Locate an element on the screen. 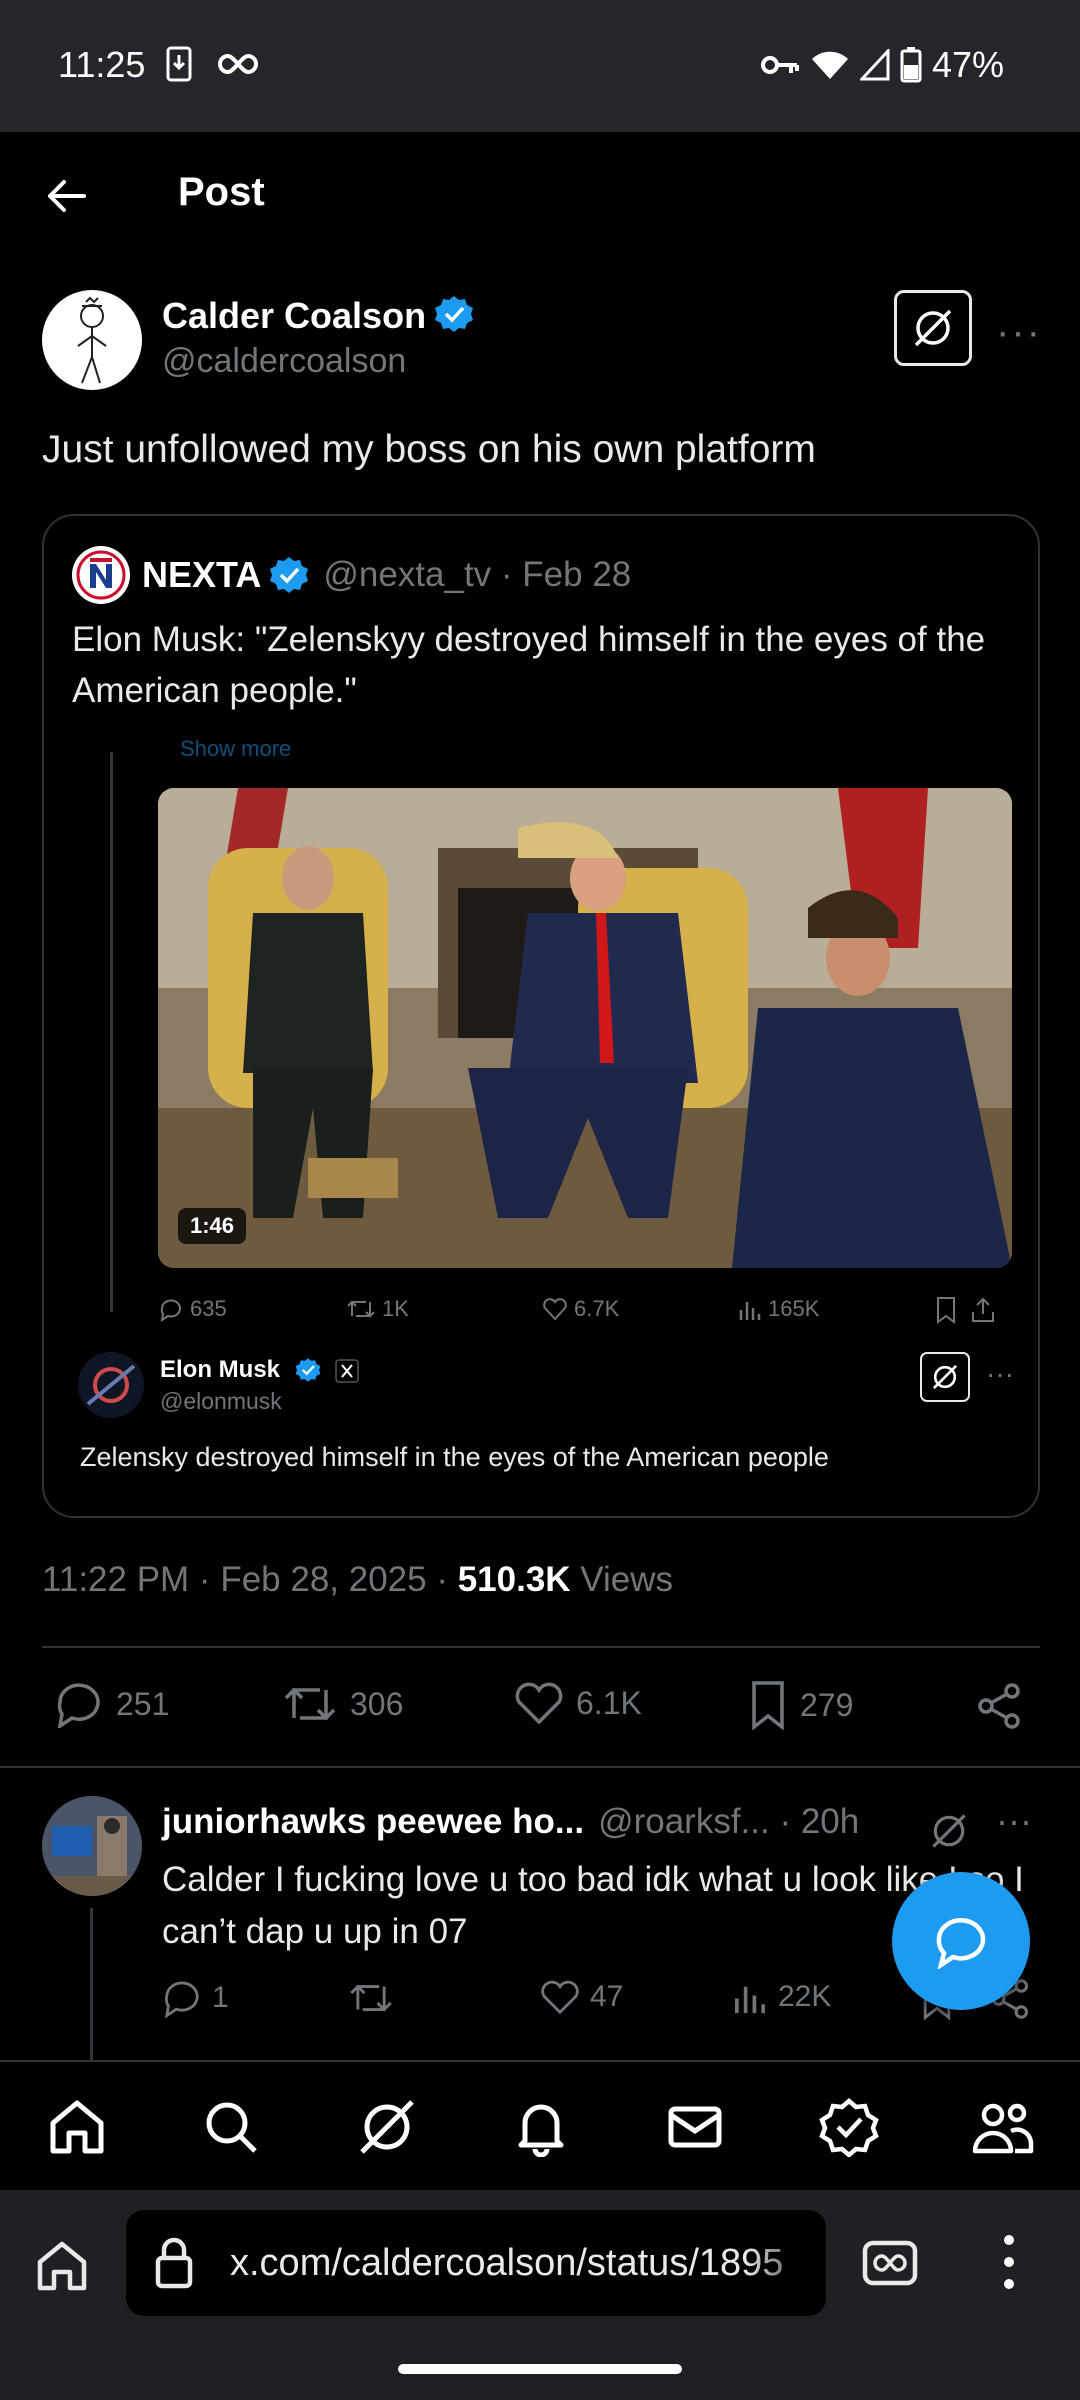 This screenshot has height=2400, width=1080. reply-reply-count: 1 is located at coordinates (220, 1997).